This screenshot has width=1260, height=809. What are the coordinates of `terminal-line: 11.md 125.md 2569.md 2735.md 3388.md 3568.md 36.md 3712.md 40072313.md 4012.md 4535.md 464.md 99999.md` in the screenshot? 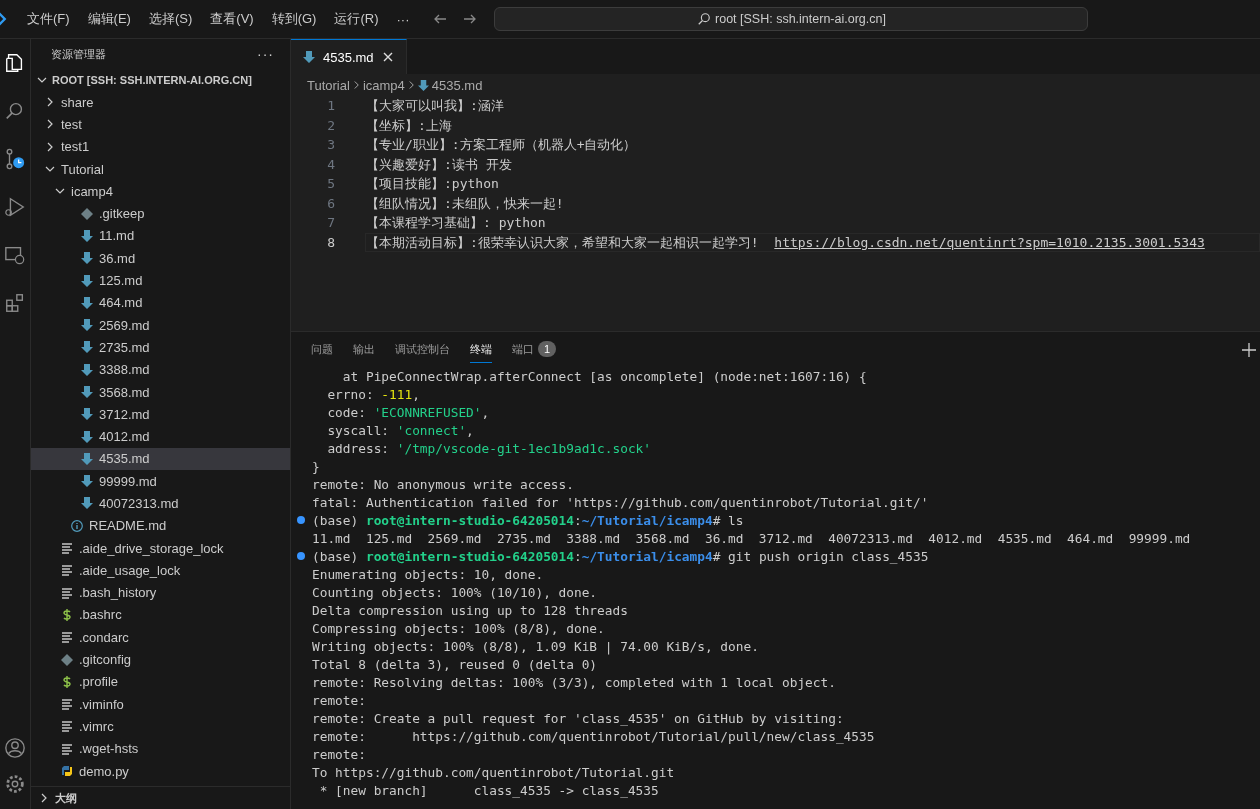 It's located at (751, 538).